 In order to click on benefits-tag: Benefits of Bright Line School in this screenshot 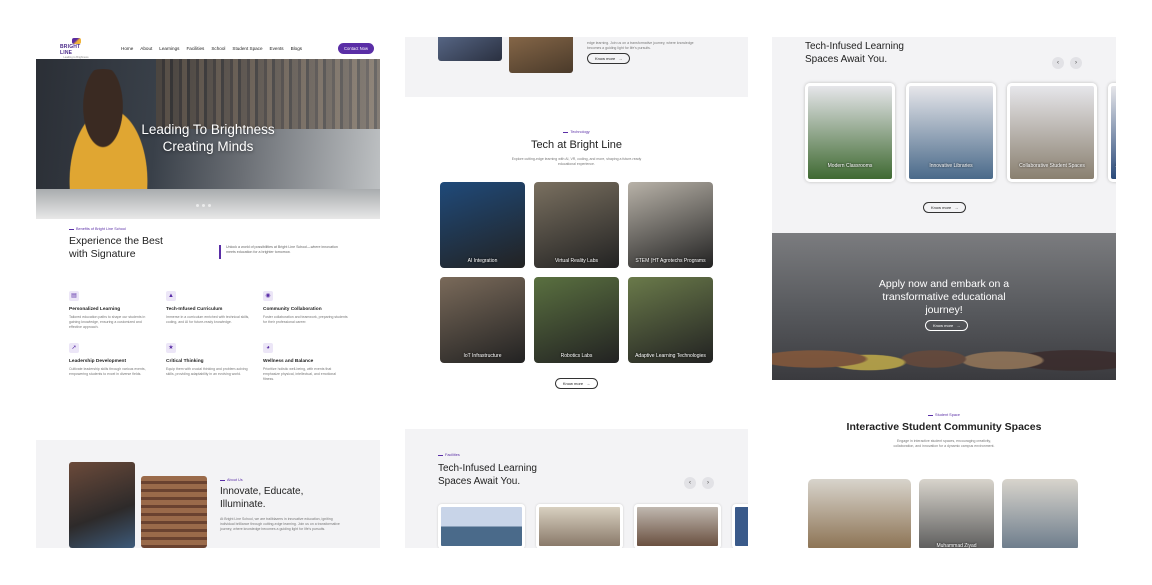, I will do `click(208, 229)`.